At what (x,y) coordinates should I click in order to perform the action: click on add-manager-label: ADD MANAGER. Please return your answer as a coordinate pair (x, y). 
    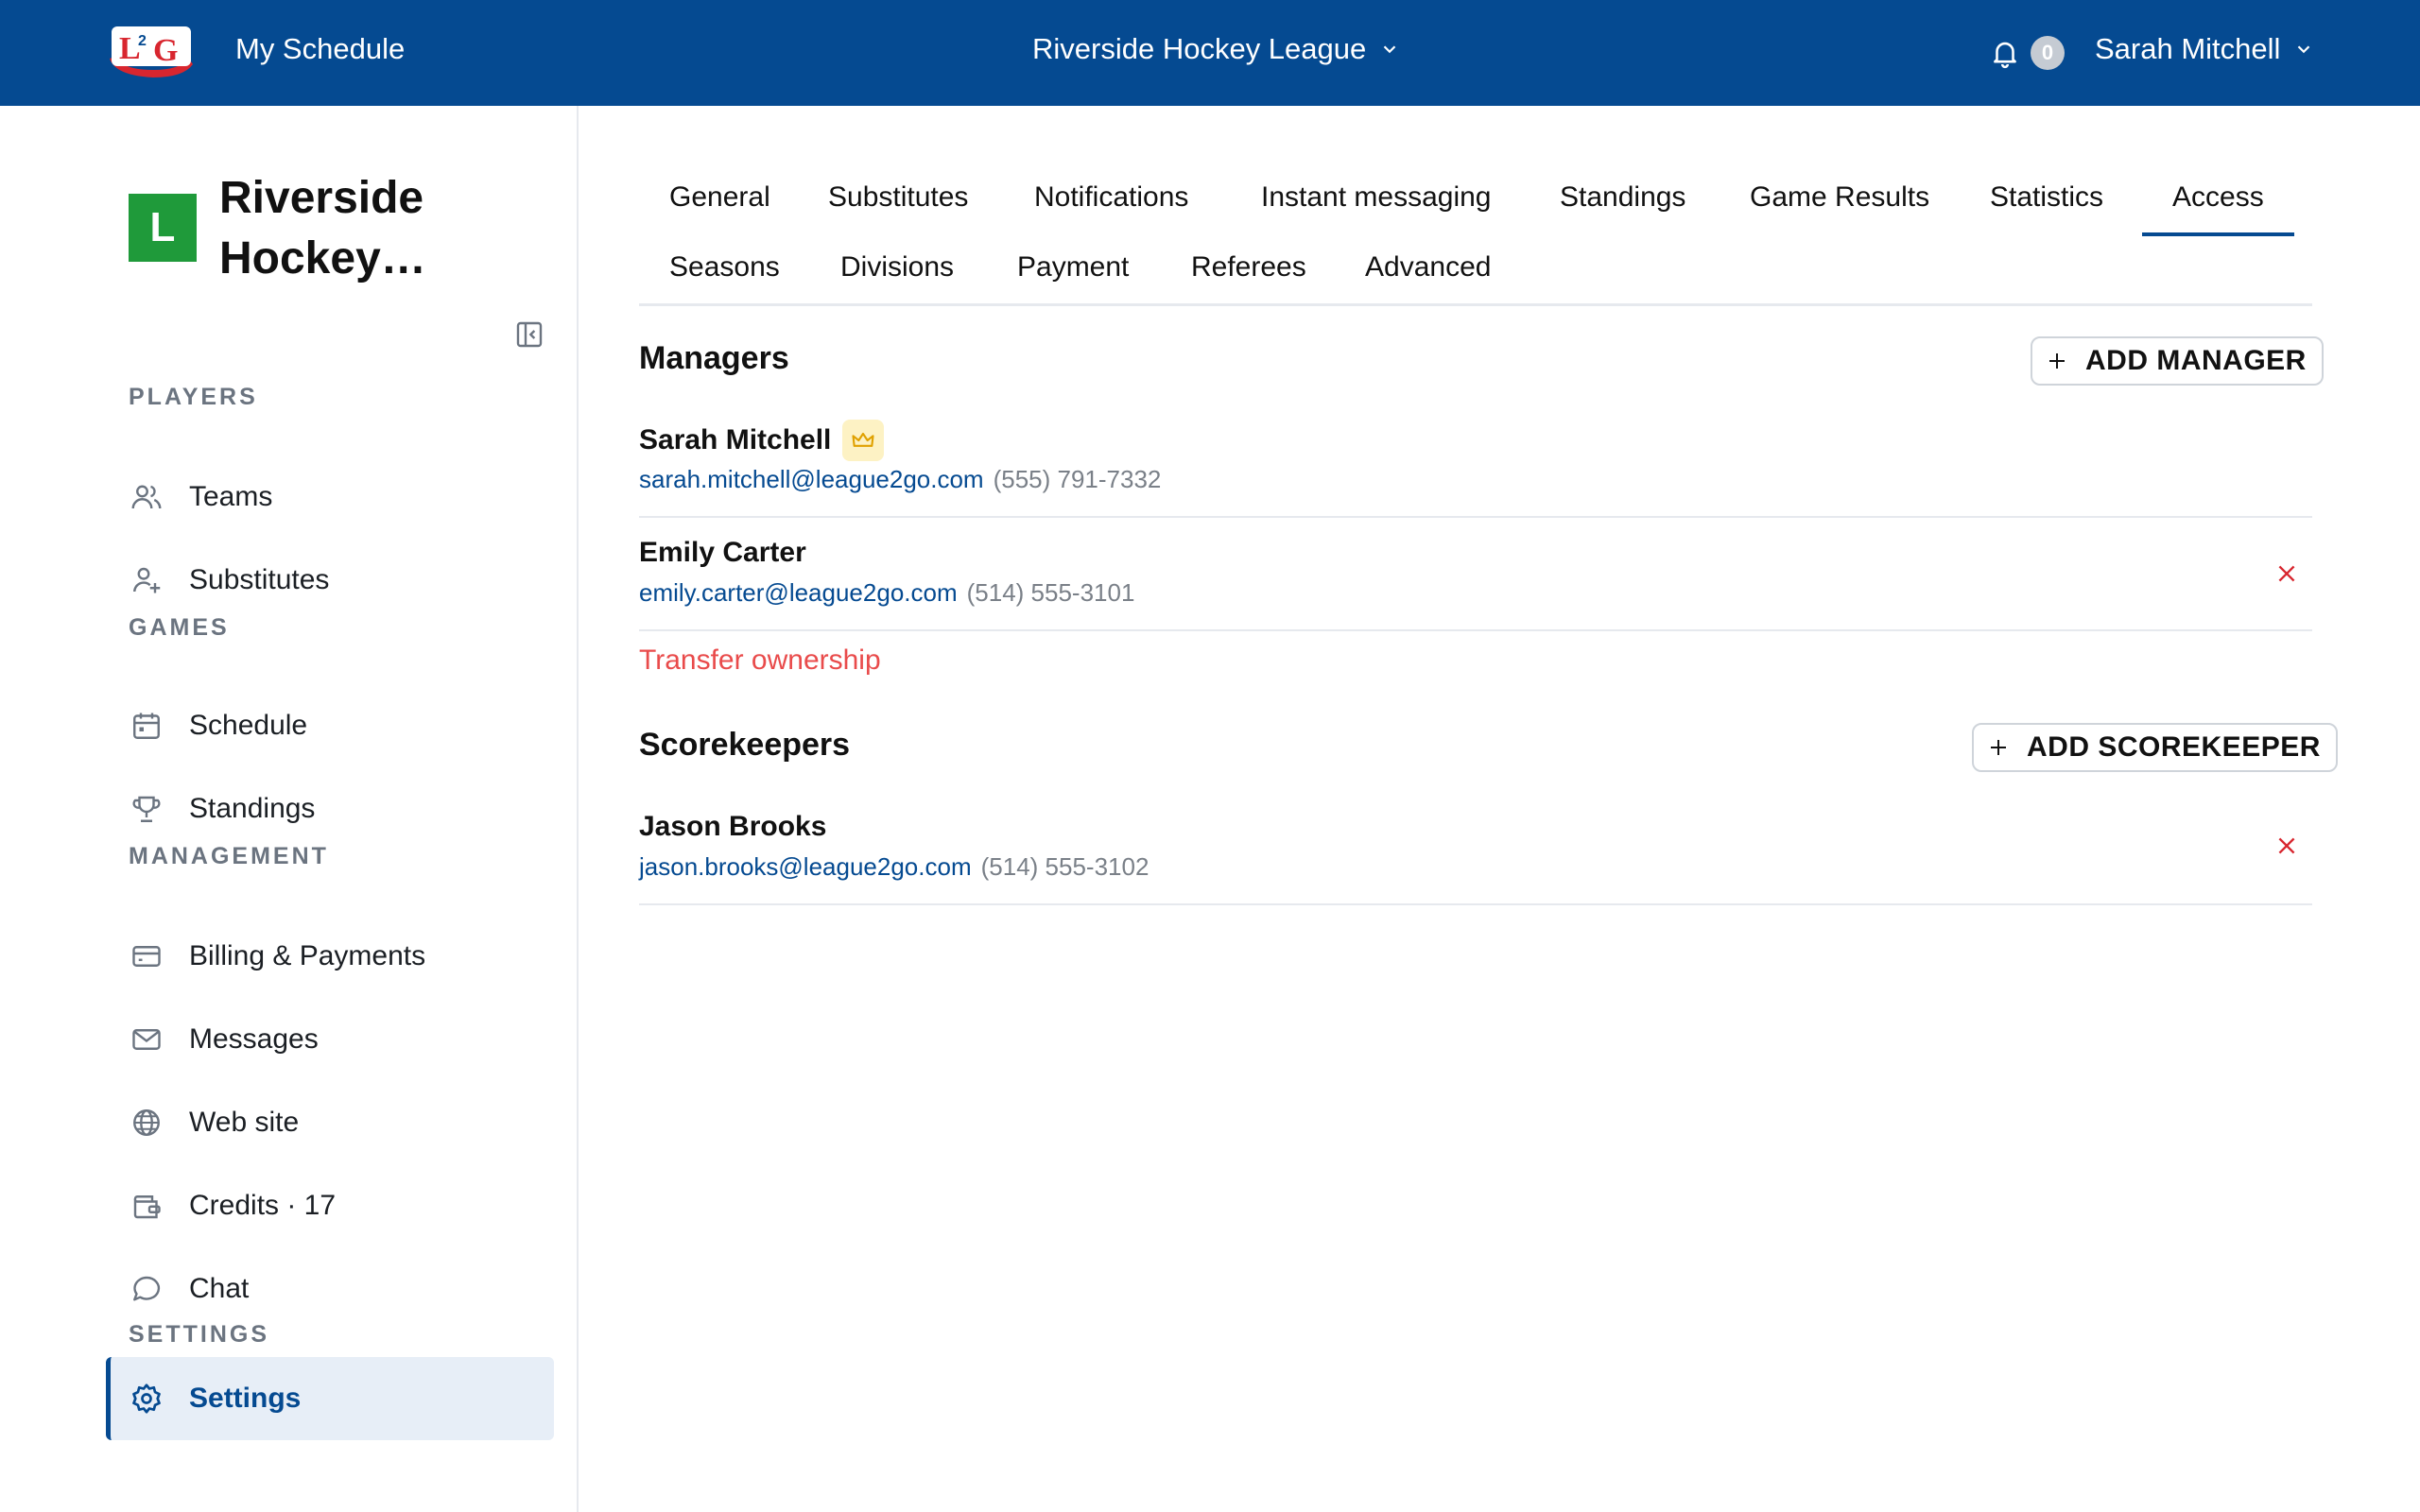
    Looking at the image, I should click on (2196, 360).